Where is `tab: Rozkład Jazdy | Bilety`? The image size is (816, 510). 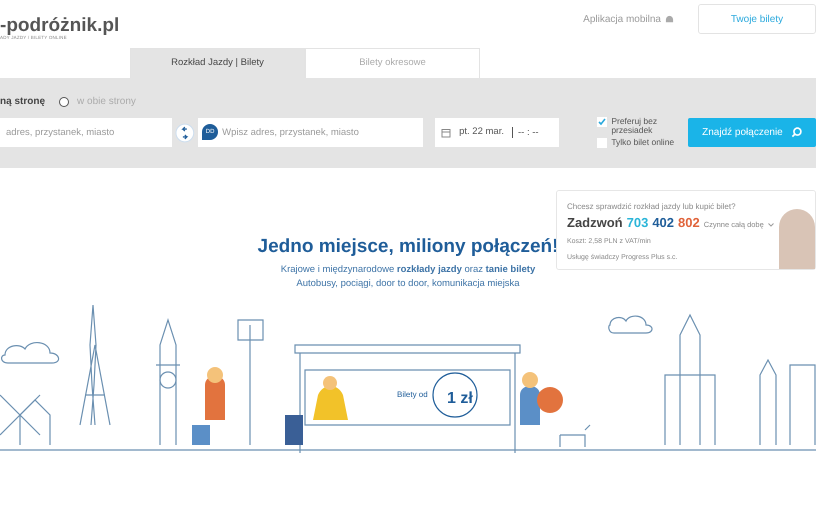
tab: Rozkład Jazdy | Bilety is located at coordinates (217, 63).